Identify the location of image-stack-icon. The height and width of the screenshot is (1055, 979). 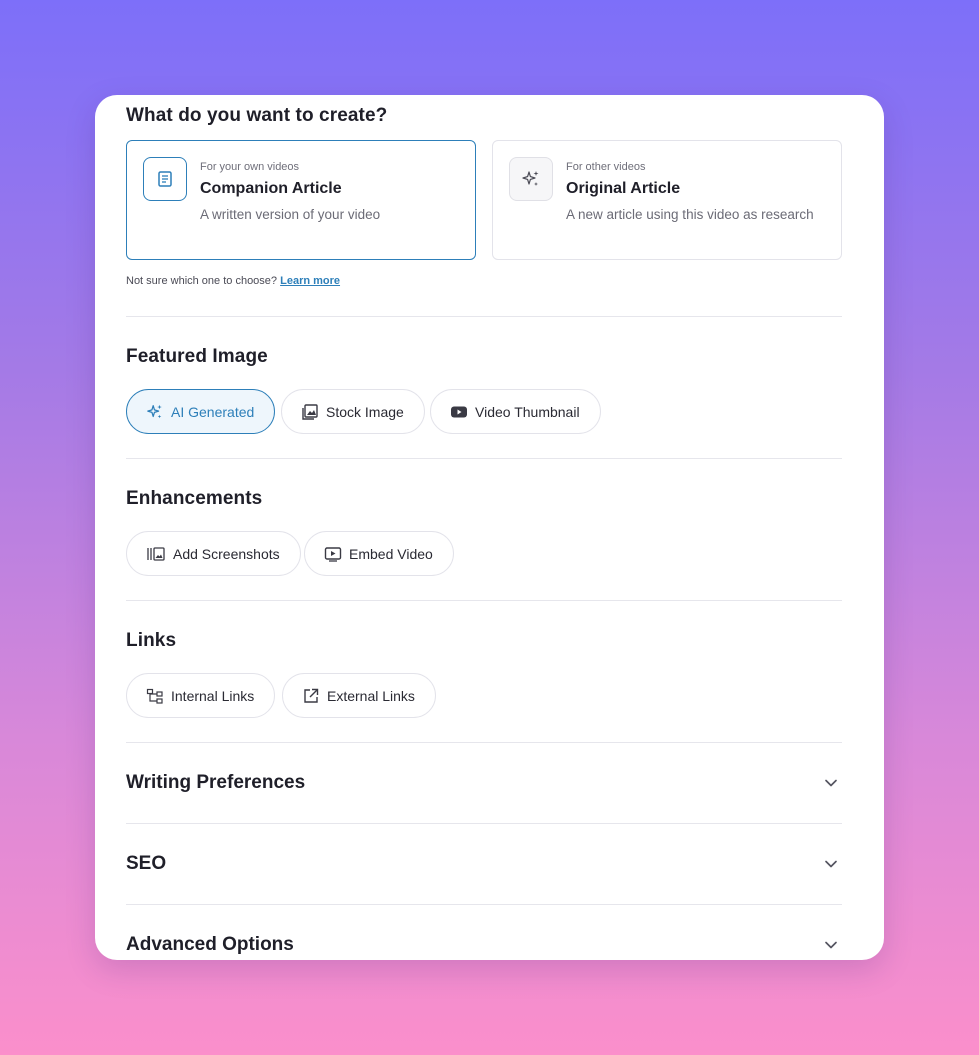
(310, 411).